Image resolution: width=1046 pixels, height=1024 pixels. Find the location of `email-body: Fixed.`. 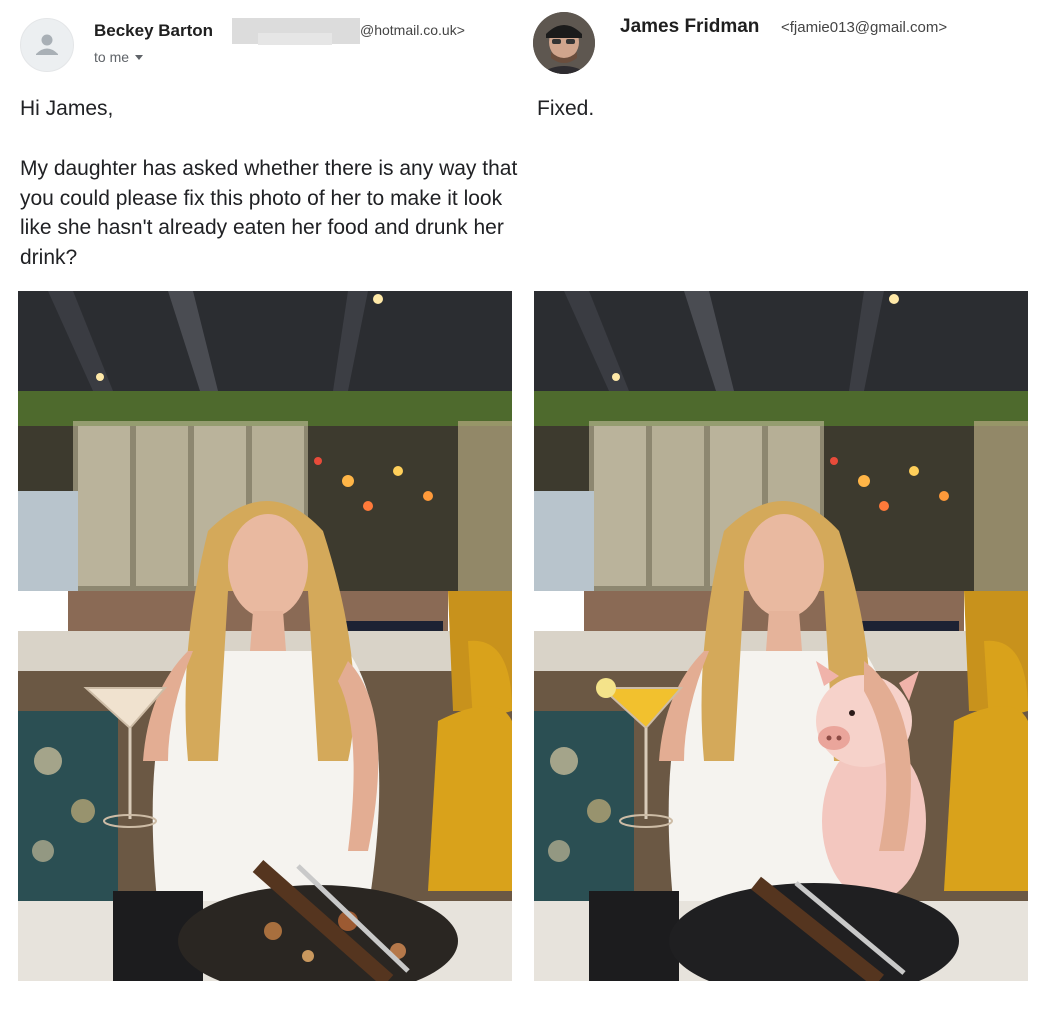

email-body: Fixed. is located at coordinates (566, 108).